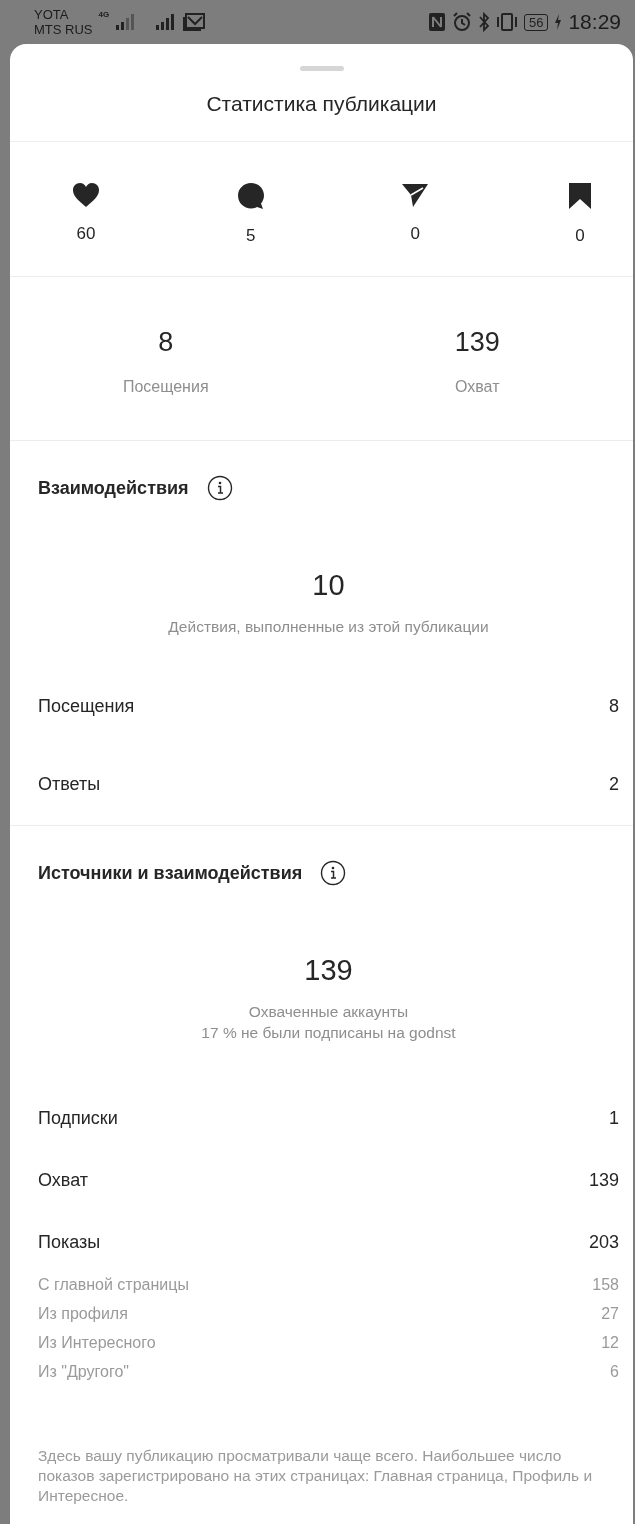 The height and width of the screenshot is (1524, 635). What do you see at coordinates (78, 1118) in the screenshot?
I see `row-label: Подписки` at bounding box center [78, 1118].